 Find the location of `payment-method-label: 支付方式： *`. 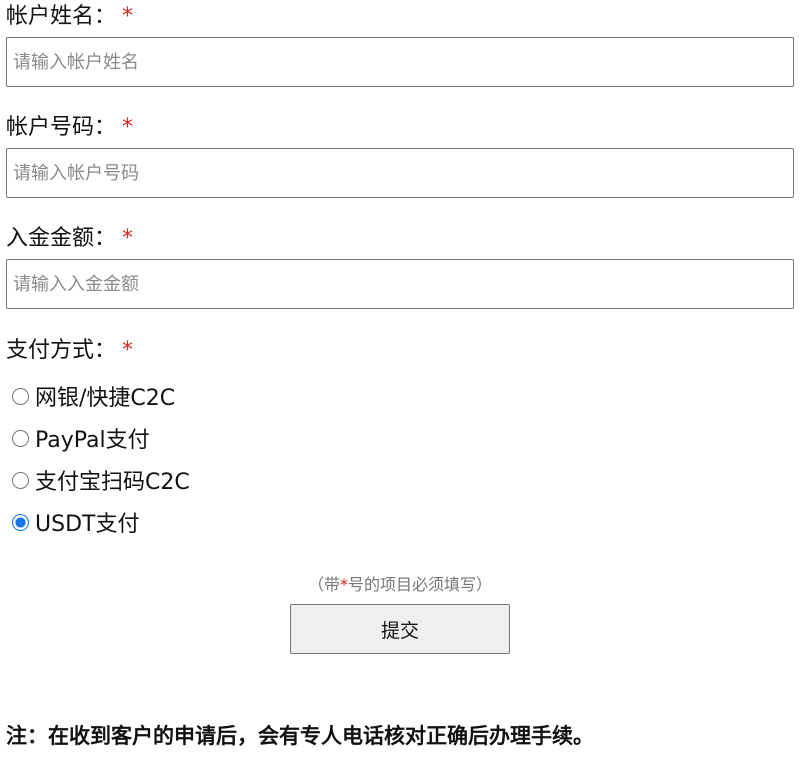

payment-method-label: 支付方式： * is located at coordinates (69, 351).